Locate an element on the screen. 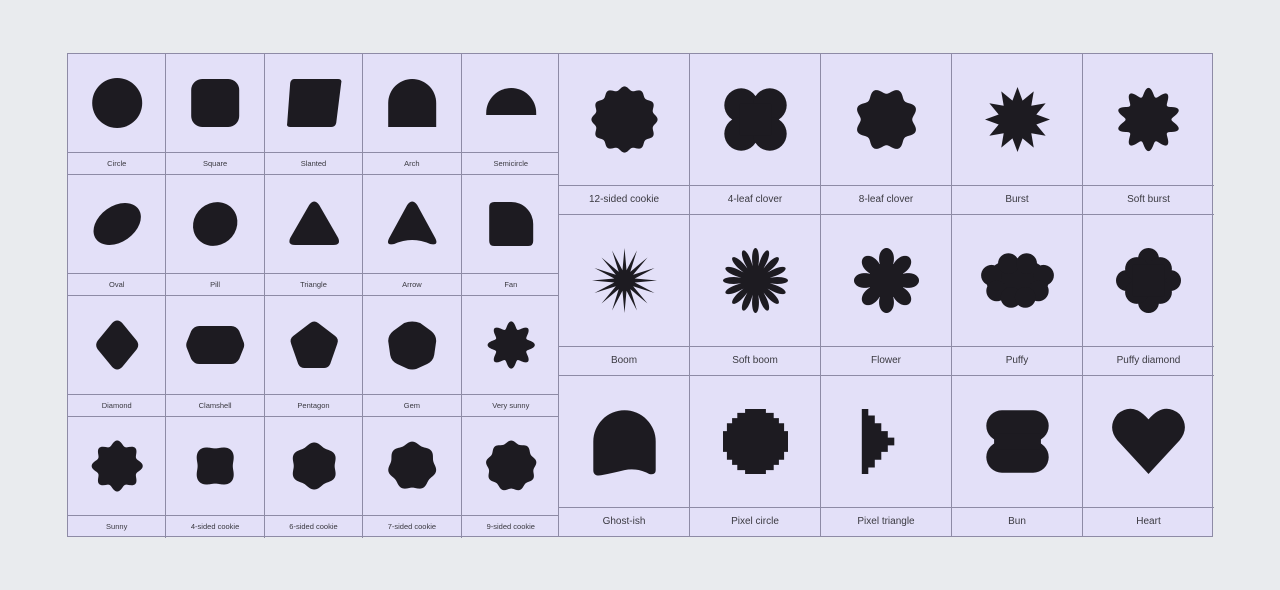 This screenshot has width=1280, height=590. slanted-shape-icon is located at coordinates (314, 103).